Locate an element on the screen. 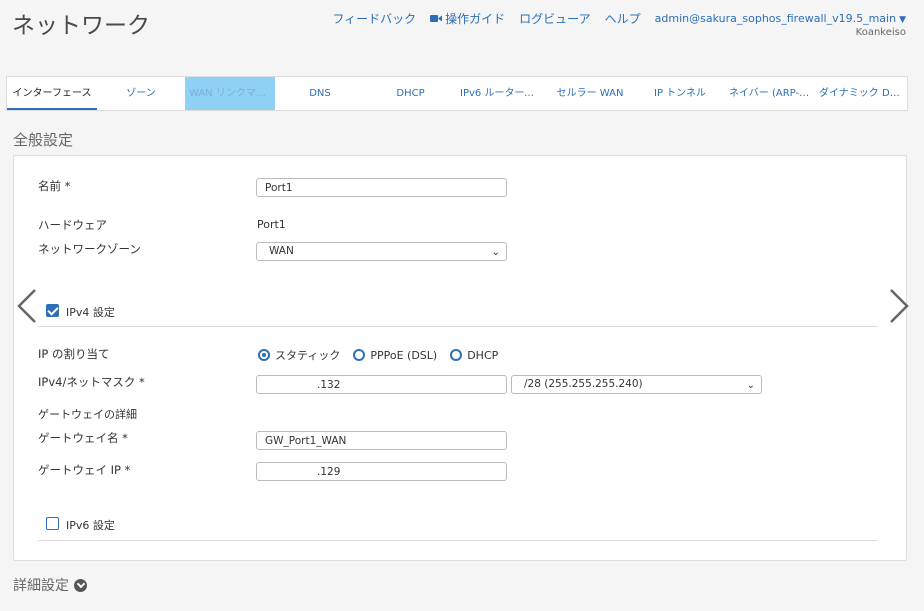  tab-dhcp: DHCP is located at coordinates (410, 93).